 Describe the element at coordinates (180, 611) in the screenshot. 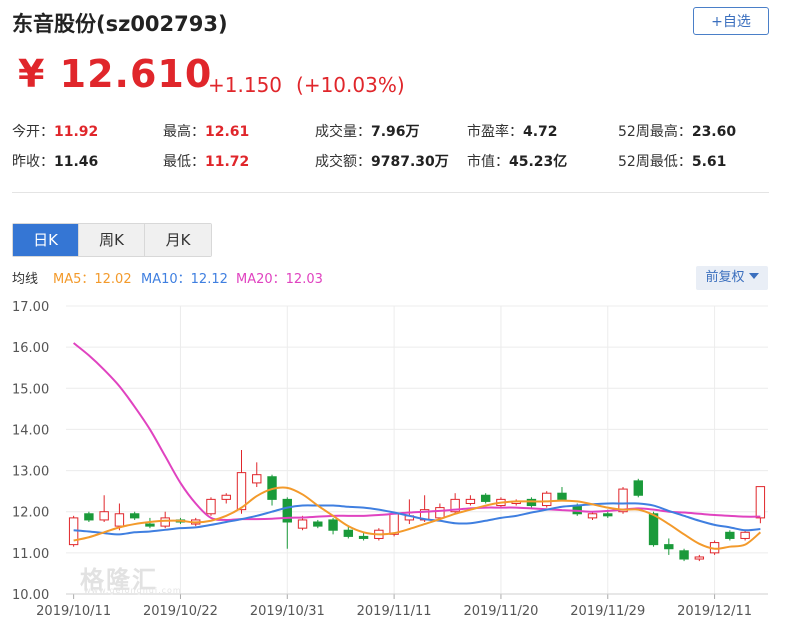

I see `x-tick-label: 2019/10/22` at that location.